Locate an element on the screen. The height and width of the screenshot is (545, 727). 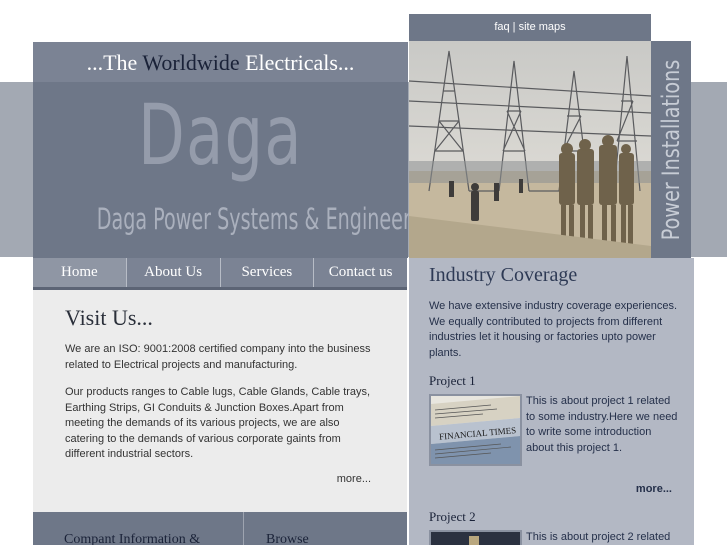
nav-home: Home is located at coordinates (80, 272).